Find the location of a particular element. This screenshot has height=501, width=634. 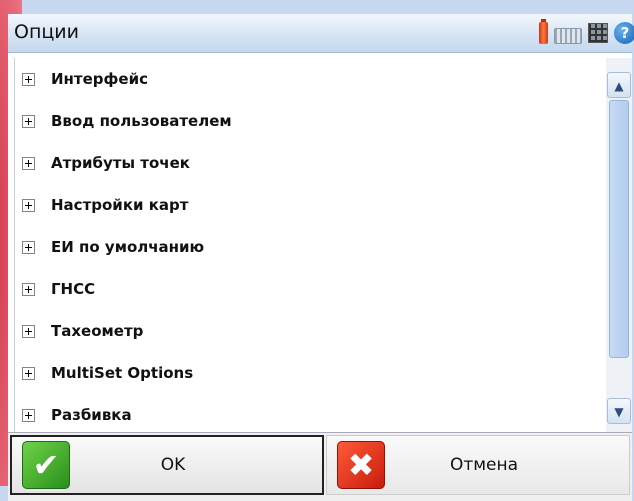

ok-button: ✔ OK is located at coordinates (167, 465).